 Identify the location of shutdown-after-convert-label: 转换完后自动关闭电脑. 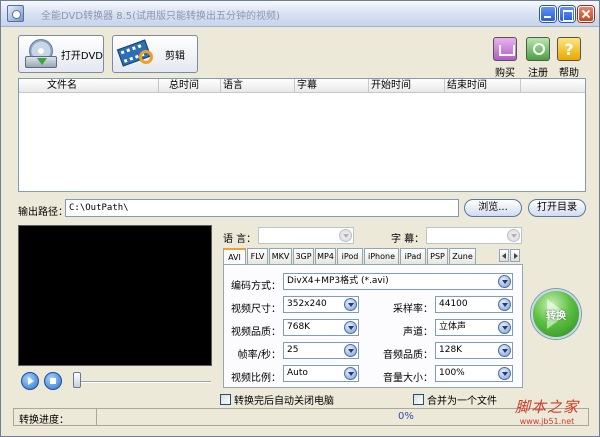
(284, 401).